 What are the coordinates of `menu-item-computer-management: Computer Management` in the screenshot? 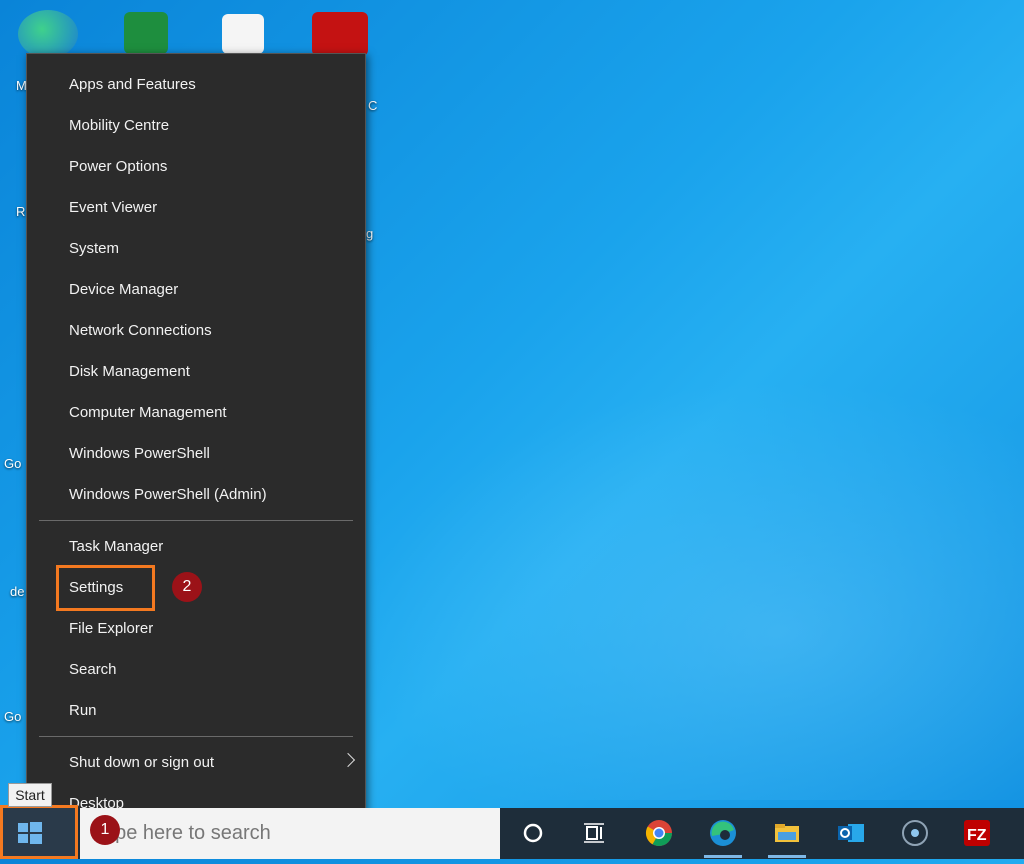 It's located at (196, 412).